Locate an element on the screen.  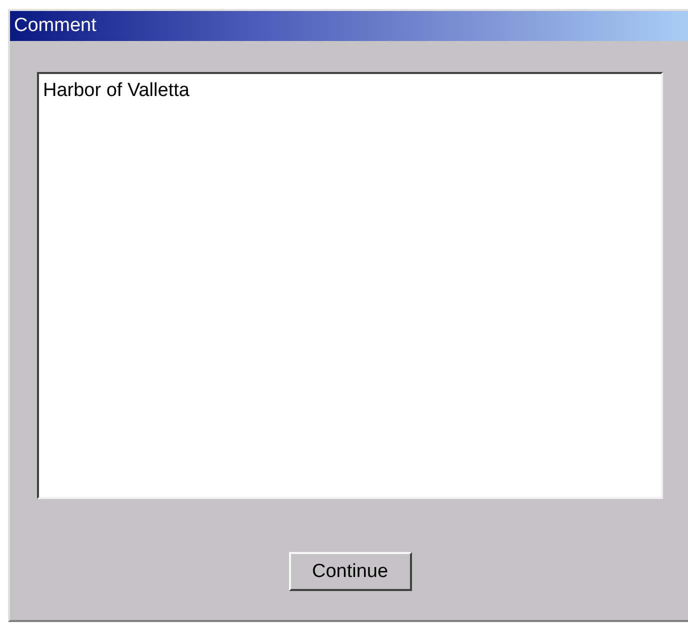
continue-button: Continue is located at coordinates (350, 571).